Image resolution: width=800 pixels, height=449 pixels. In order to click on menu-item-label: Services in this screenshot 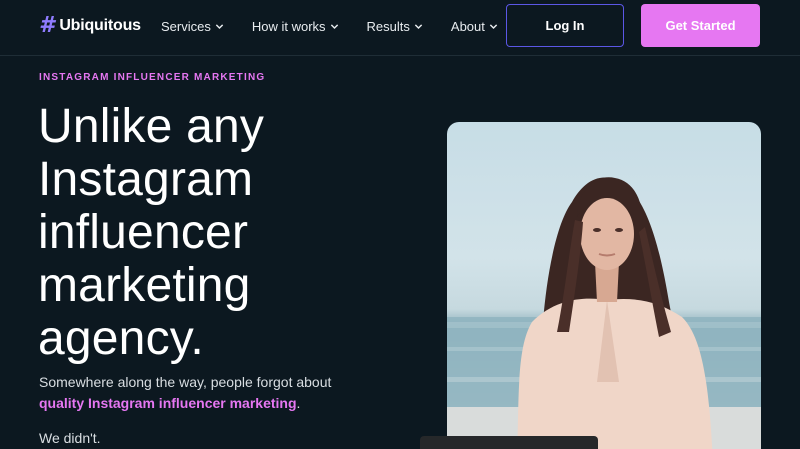, I will do `click(186, 26)`.